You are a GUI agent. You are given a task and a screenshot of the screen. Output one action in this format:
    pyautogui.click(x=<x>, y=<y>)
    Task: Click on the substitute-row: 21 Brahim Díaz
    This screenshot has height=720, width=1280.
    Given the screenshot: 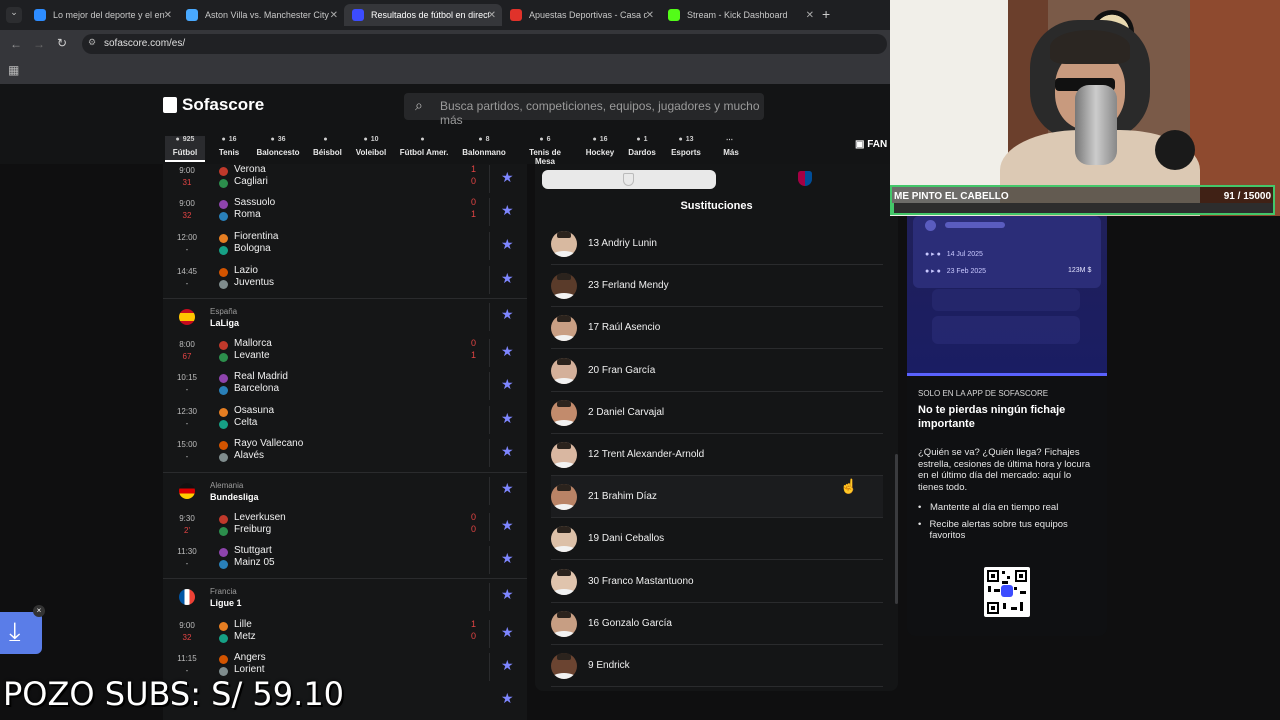 What is the action you would take?
    pyautogui.click(x=717, y=497)
    